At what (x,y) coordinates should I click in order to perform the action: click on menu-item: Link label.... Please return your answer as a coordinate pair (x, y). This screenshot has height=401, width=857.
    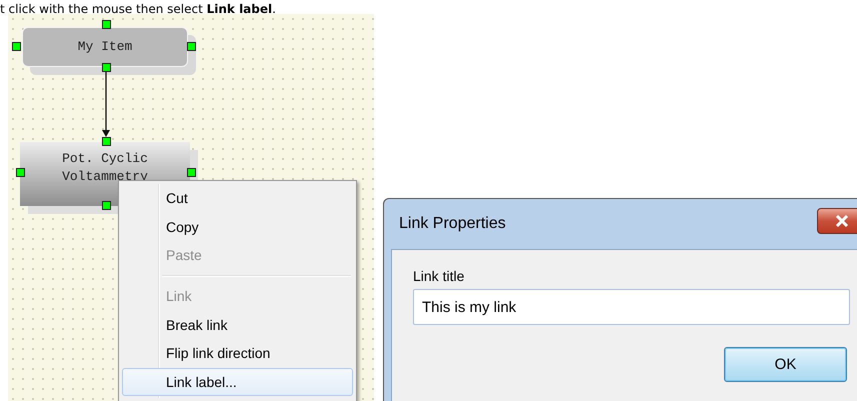
    Looking at the image, I should click on (237, 382).